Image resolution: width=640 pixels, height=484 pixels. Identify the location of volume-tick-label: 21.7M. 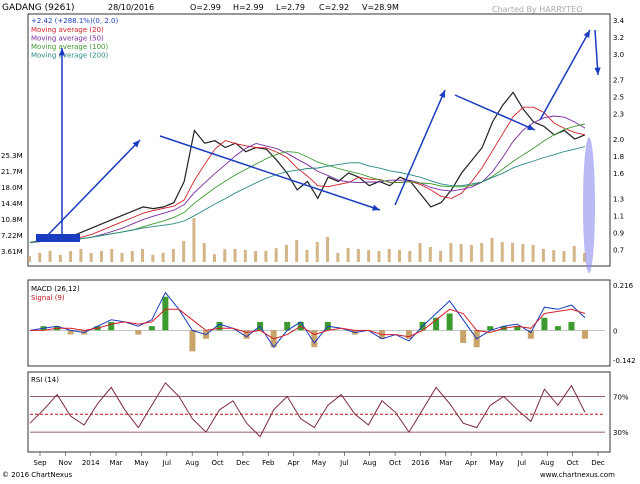
(12, 172).